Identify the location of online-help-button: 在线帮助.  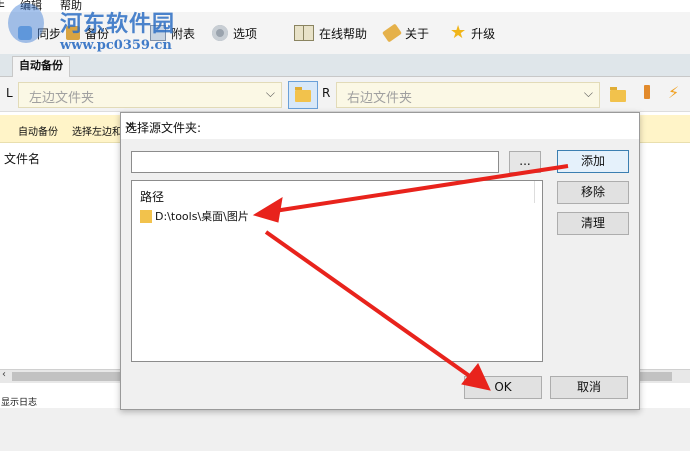
(330, 33).